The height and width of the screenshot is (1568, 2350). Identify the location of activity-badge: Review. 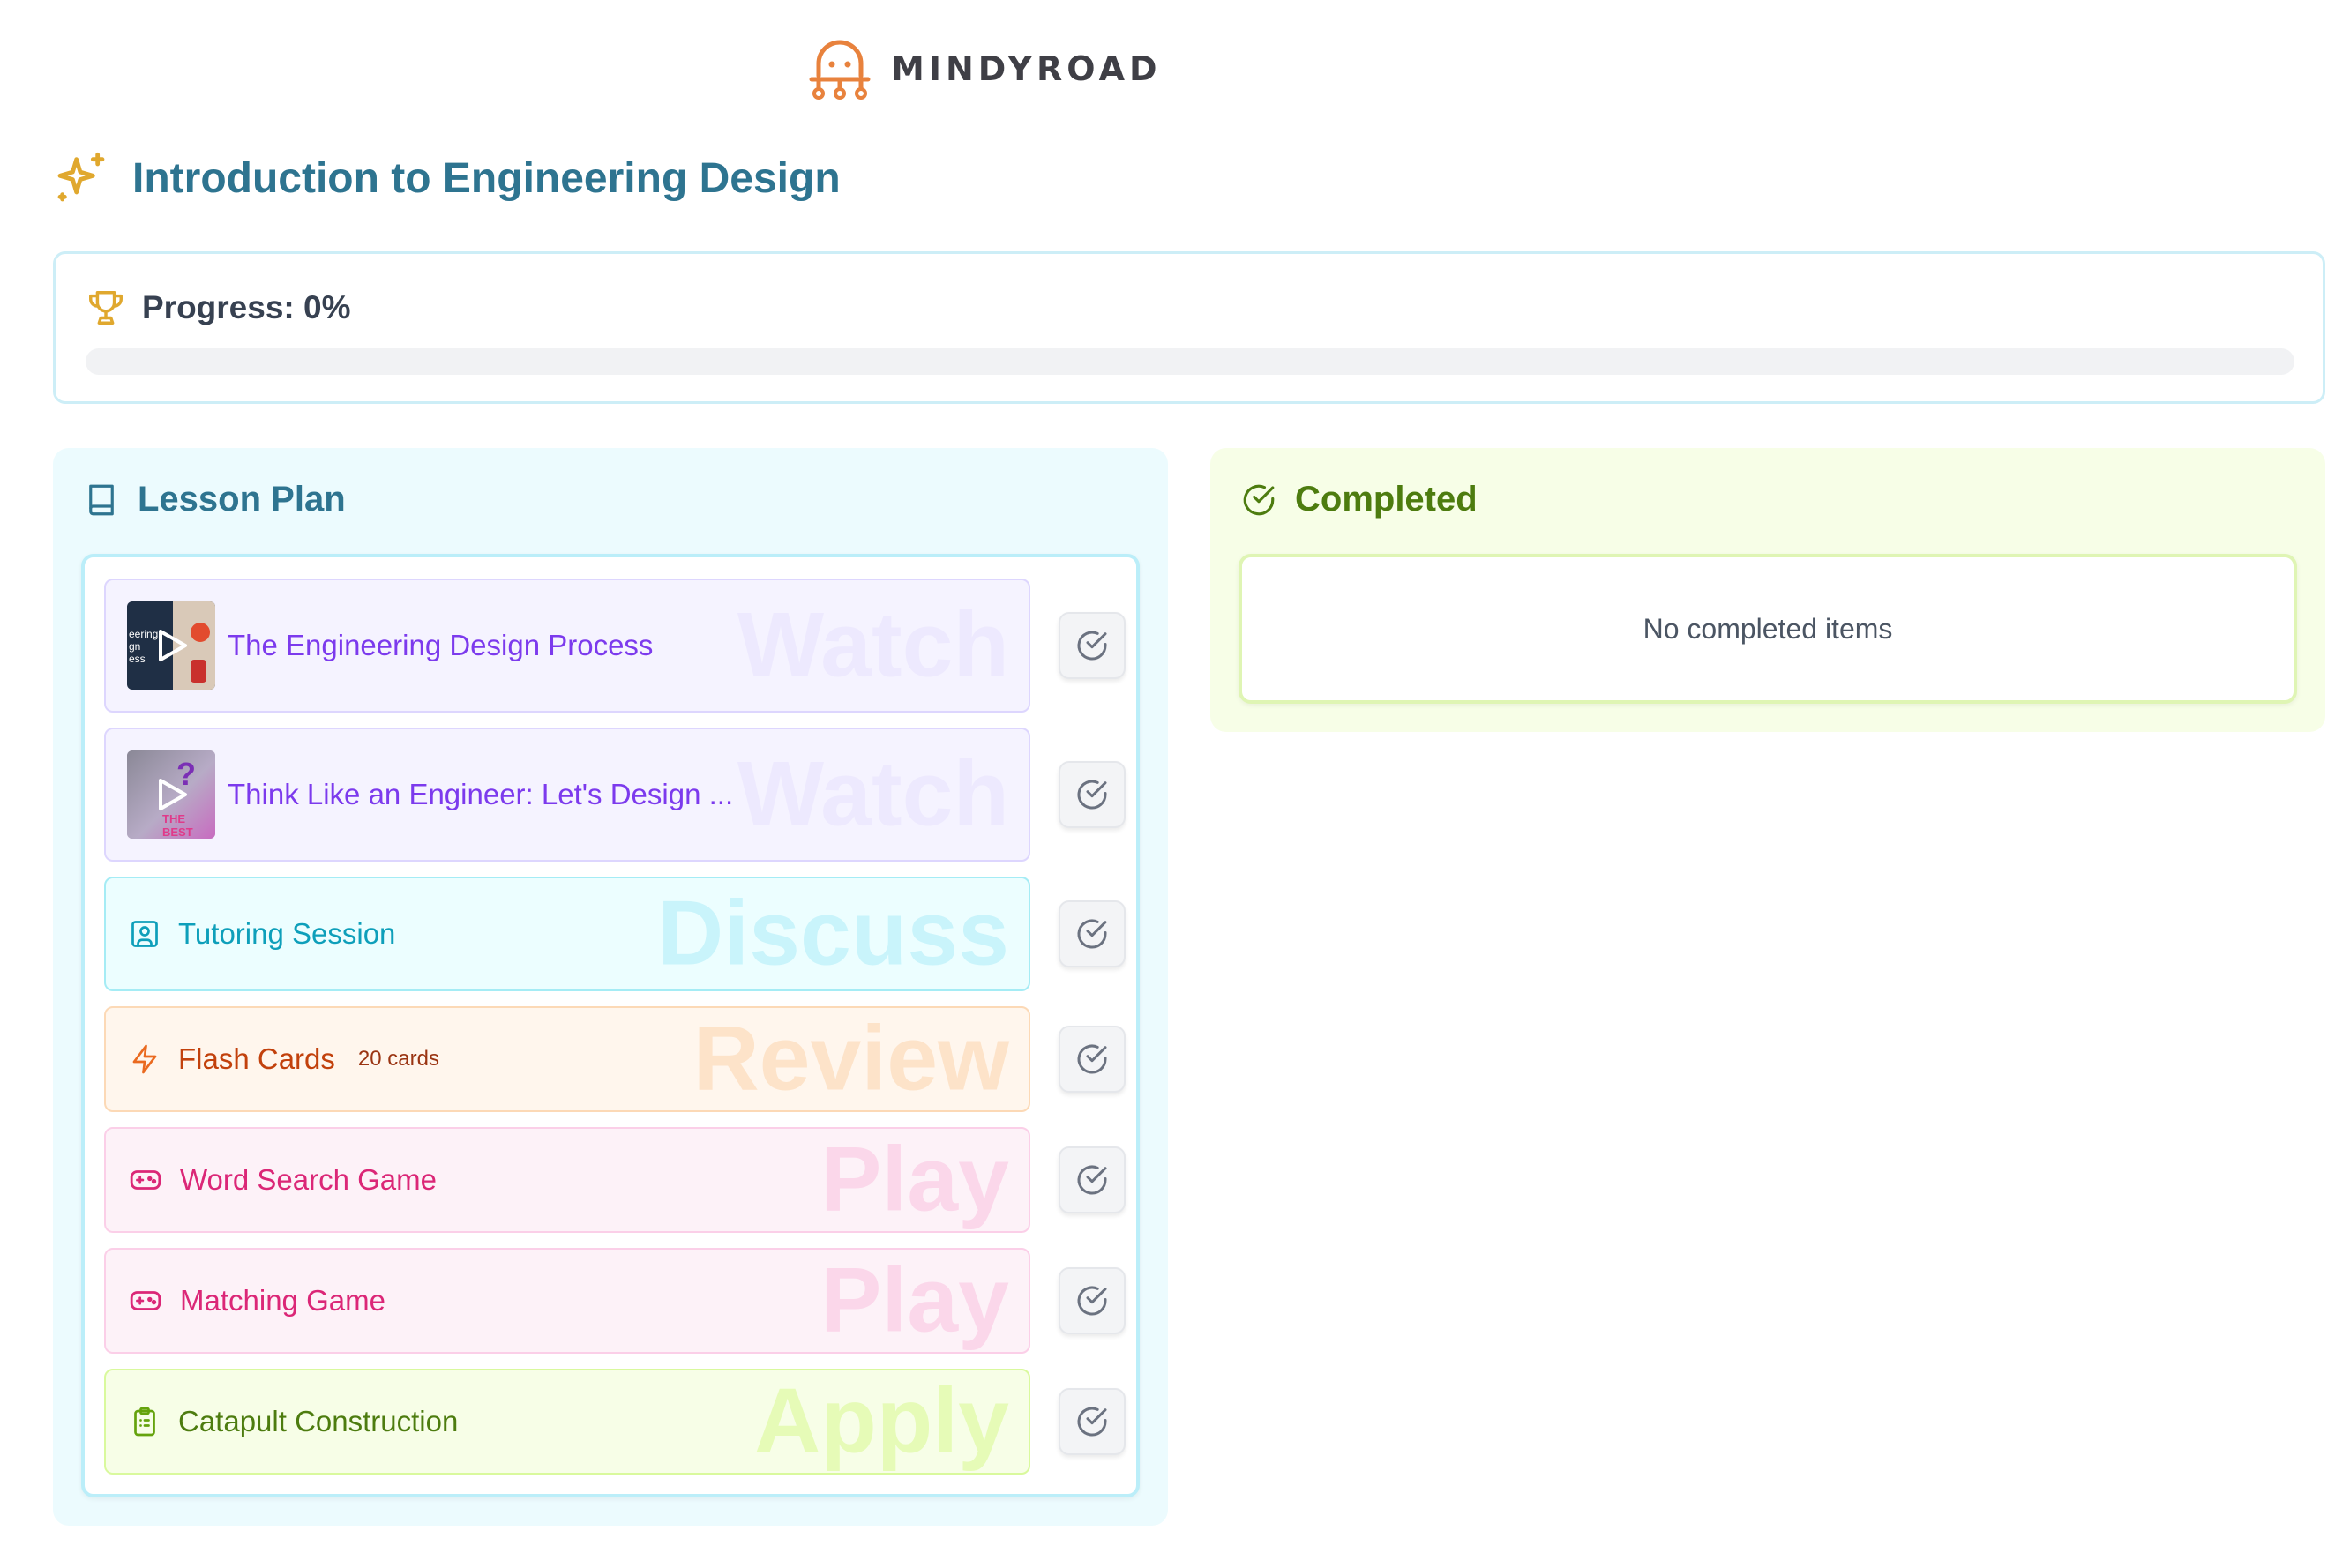
(850, 1058).